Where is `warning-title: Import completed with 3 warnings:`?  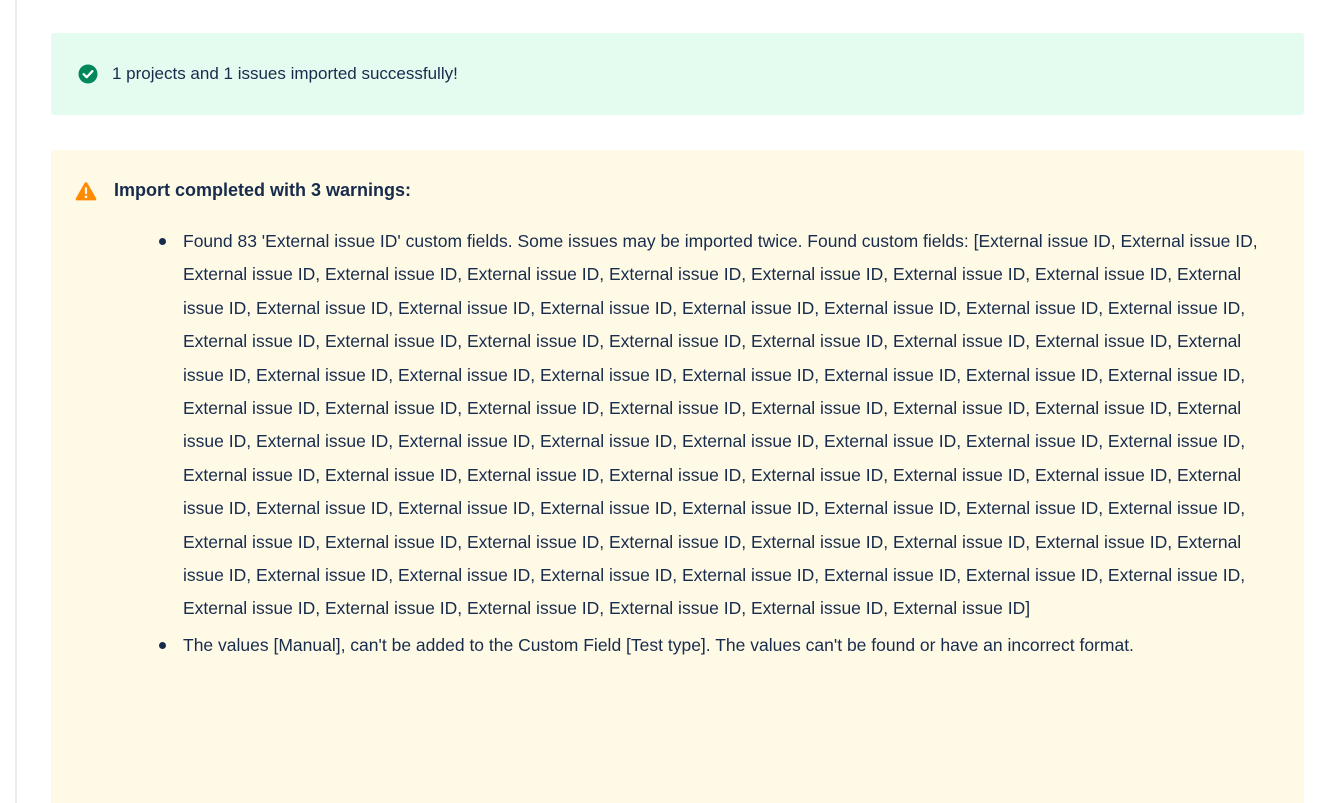
warning-title: Import completed with 3 warnings: is located at coordinates (263, 190).